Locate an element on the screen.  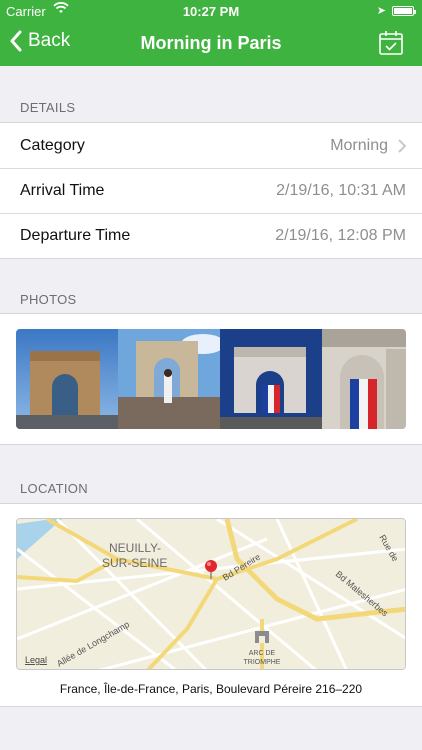
photo-strip is located at coordinates (211, 379).